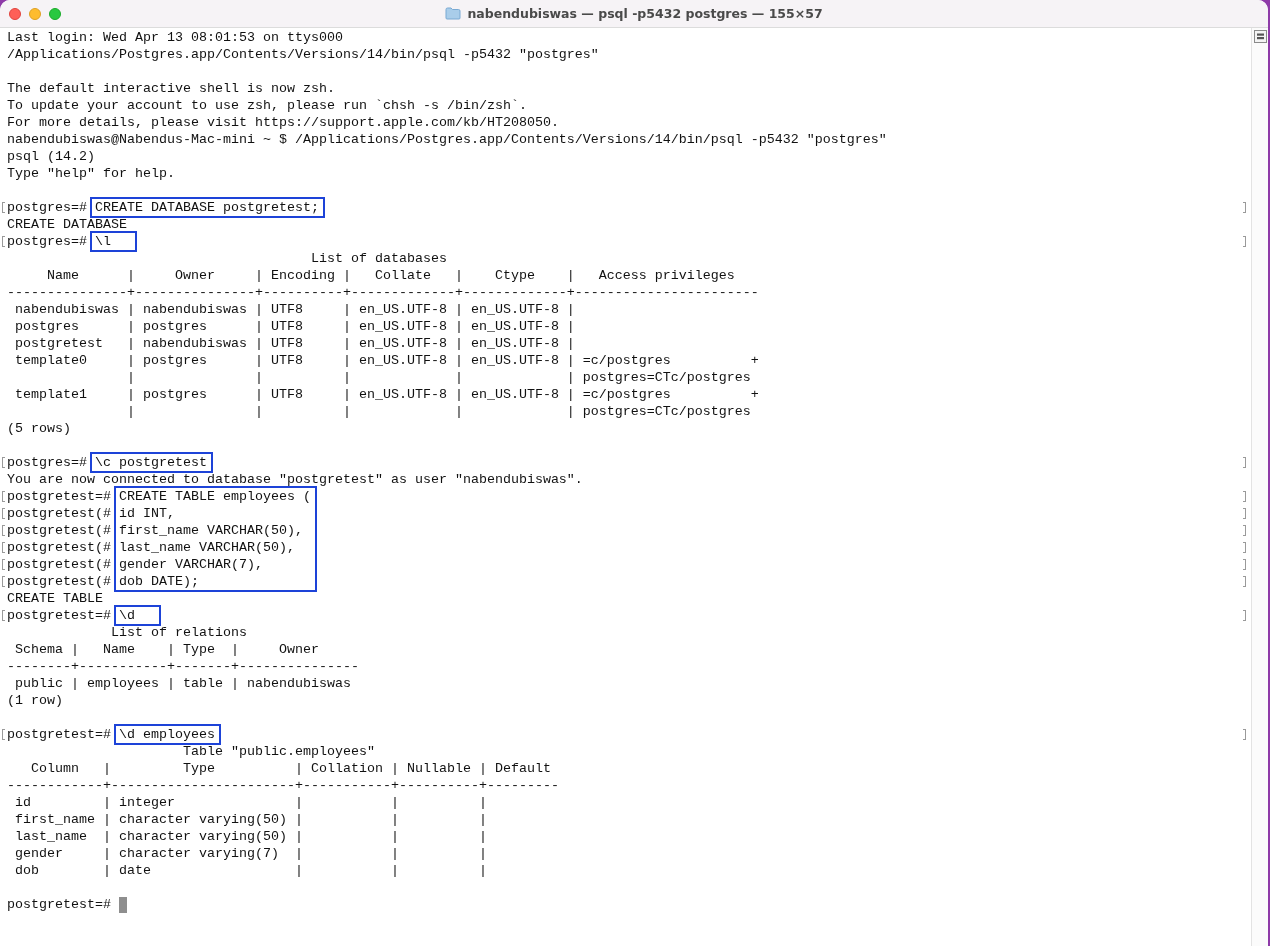 The height and width of the screenshot is (946, 1270). I want to click on output-line: postgres | postgres | UTF8 | en_US.UTF-8 | en_US.UTF-8 |, so click(295, 326).